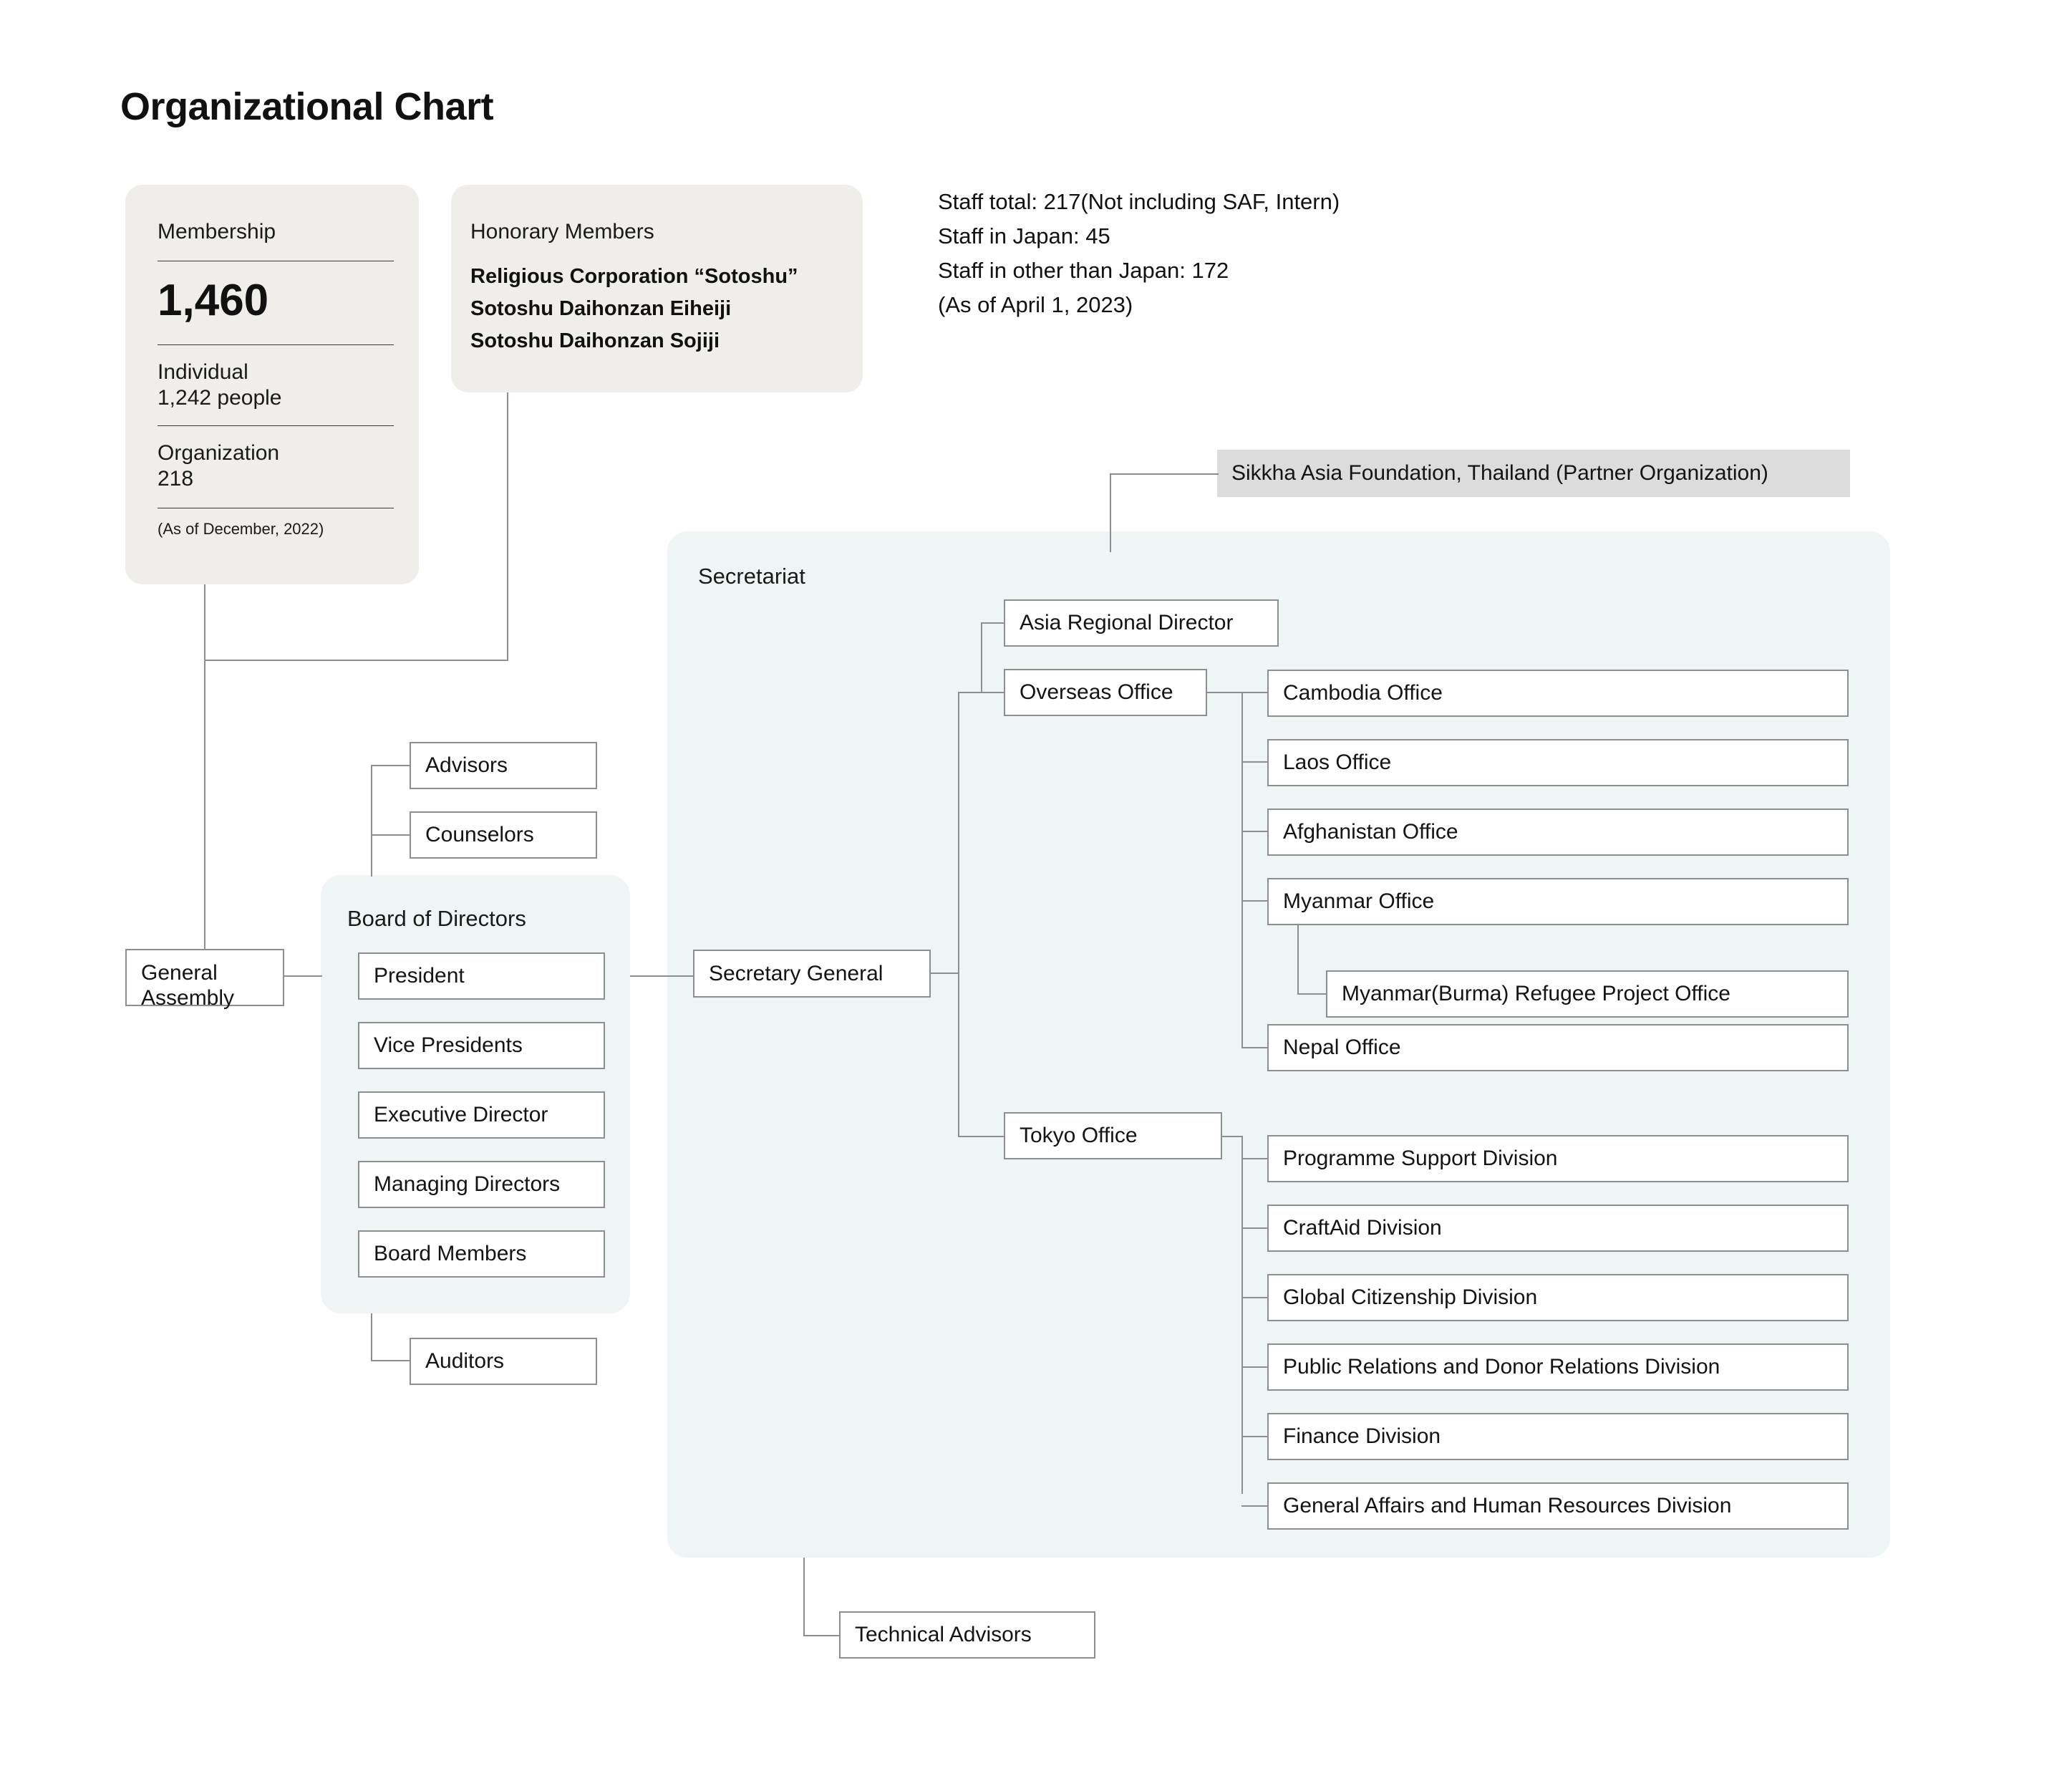  What do you see at coordinates (213, 300) in the screenshot?
I see `membership-total: 1,460` at bounding box center [213, 300].